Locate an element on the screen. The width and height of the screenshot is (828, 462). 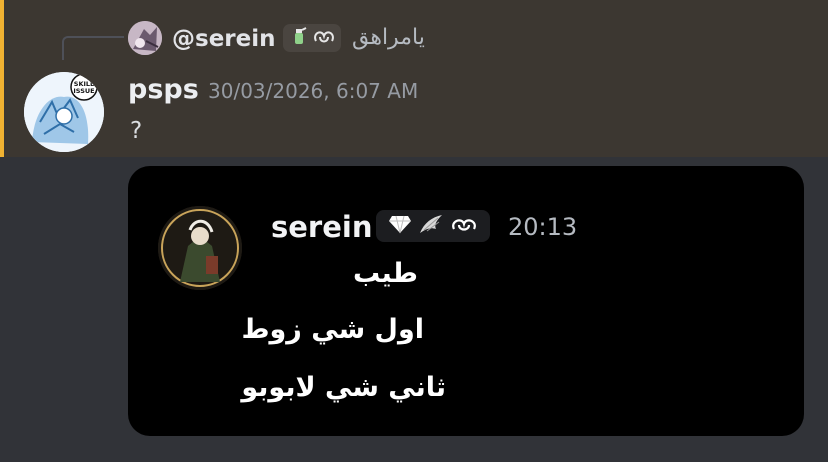
highlight-bar is located at coordinates (2, 78).